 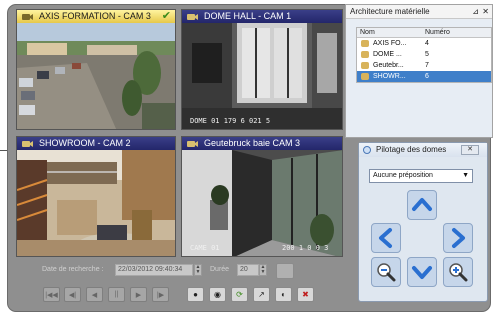 I want to click on video-tile-title: AXIS FORMATION - CAM 3, so click(x=95, y=16).